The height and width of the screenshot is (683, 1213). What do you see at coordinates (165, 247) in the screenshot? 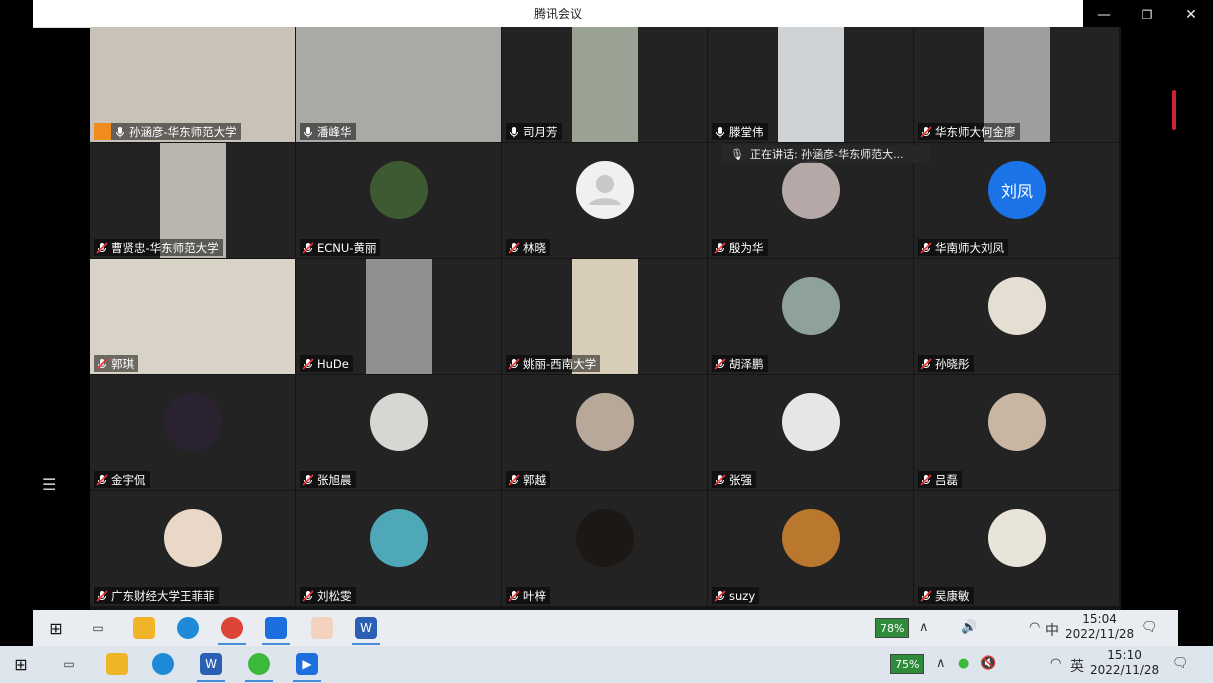
I see `participant-name: 曹贤忠-华东师范大学` at bounding box center [165, 247].